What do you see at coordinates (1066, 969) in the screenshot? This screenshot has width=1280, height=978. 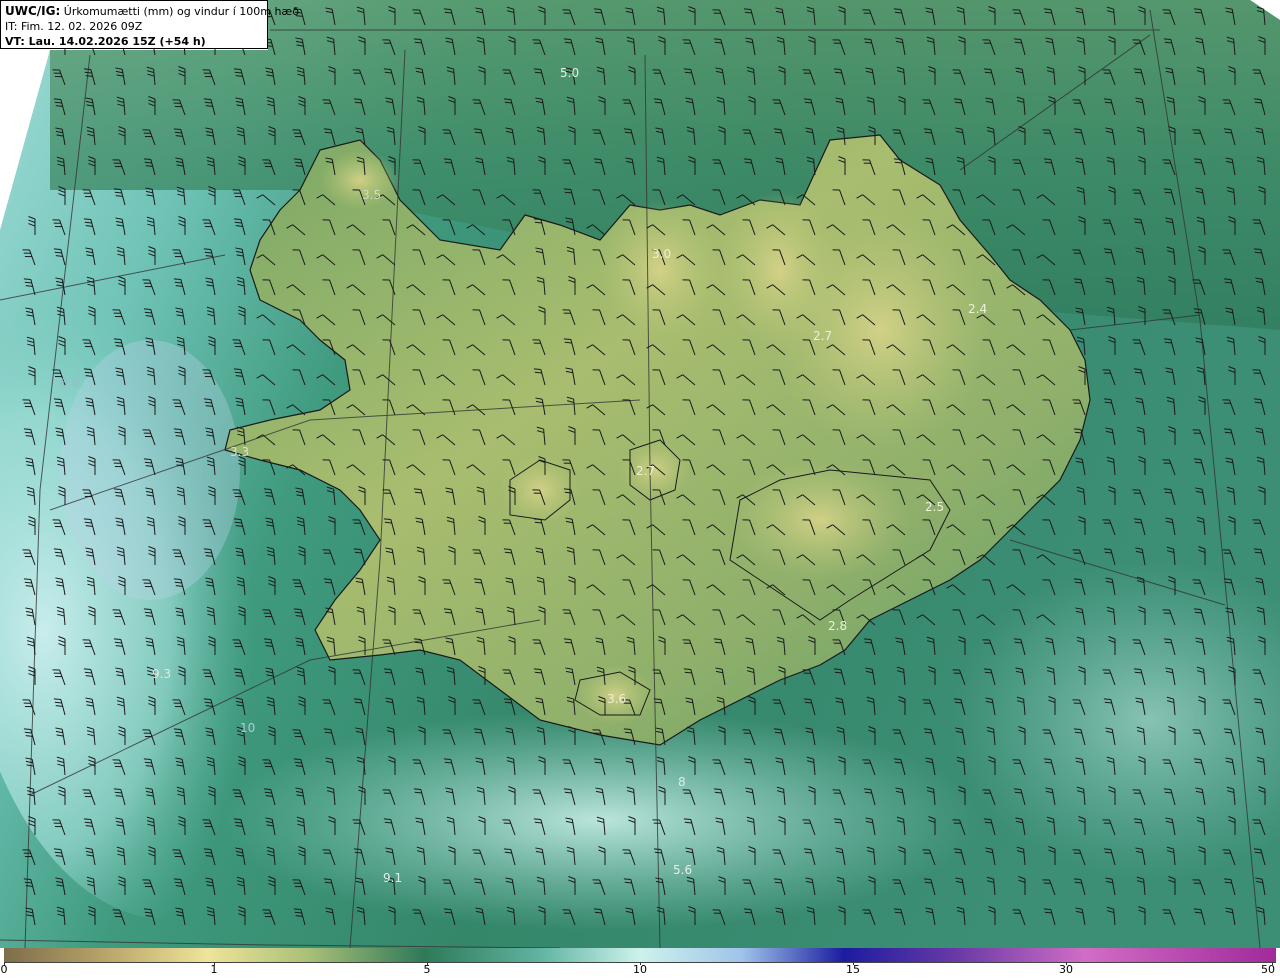 I see `colorbar-tick-label: 30` at bounding box center [1066, 969].